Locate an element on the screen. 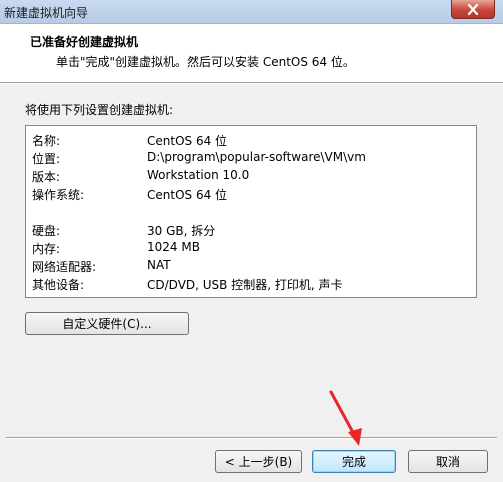  summary-key: 版本: is located at coordinates (46, 177).